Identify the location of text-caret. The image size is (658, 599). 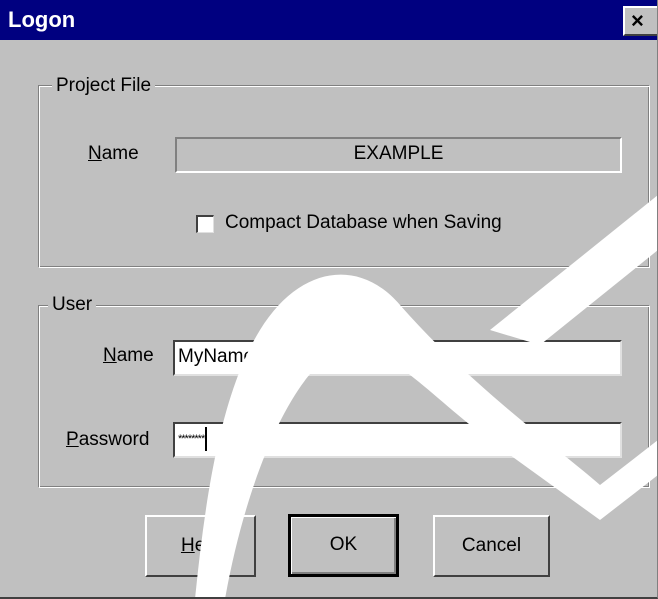
(206, 438).